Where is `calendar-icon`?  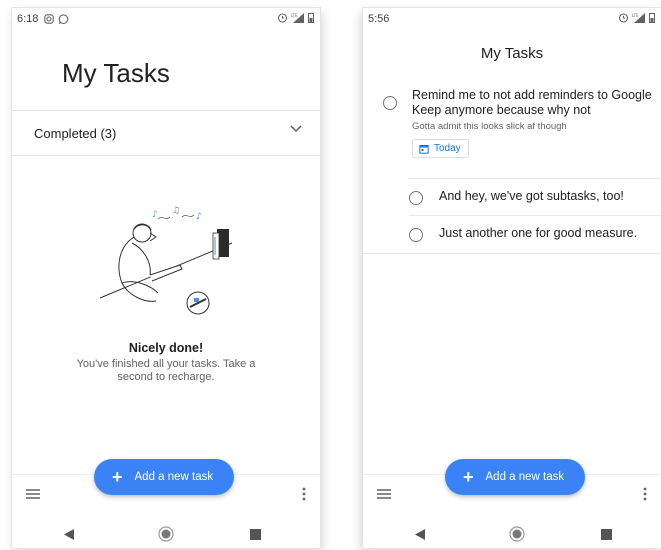
calendar-icon is located at coordinates (424, 149).